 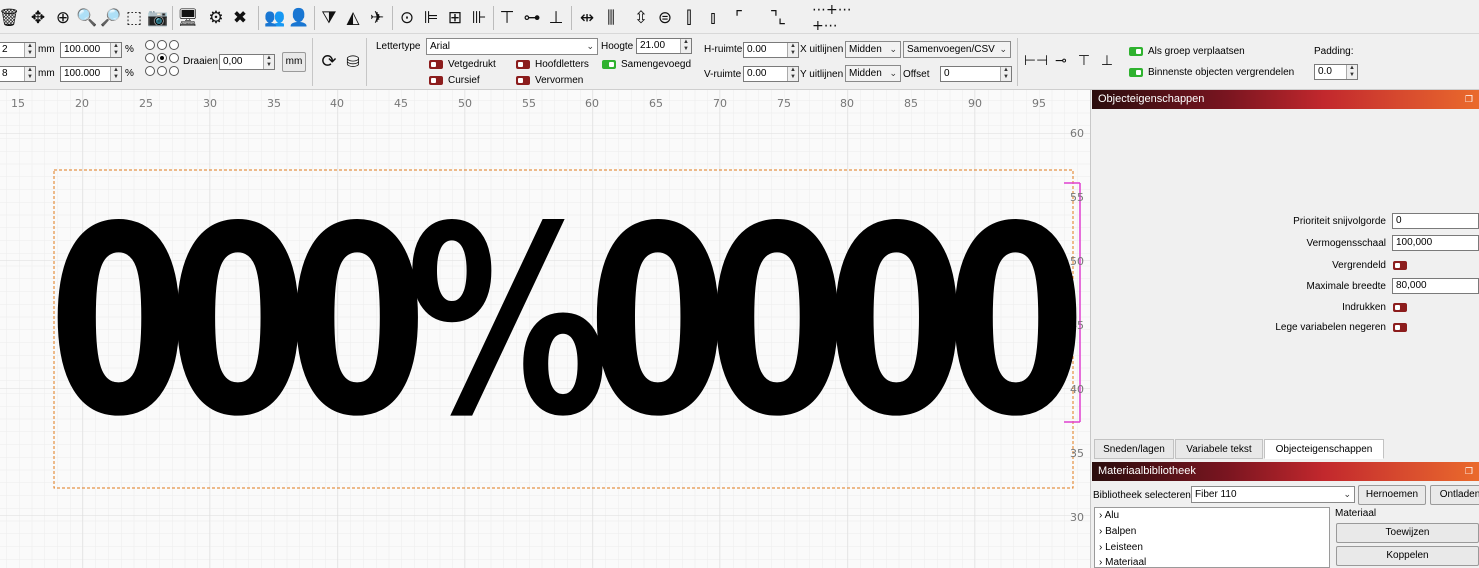 What do you see at coordinates (479, 18) in the screenshot?
I see `align-right-icon: ⊪` at bounding box center [479, 18].